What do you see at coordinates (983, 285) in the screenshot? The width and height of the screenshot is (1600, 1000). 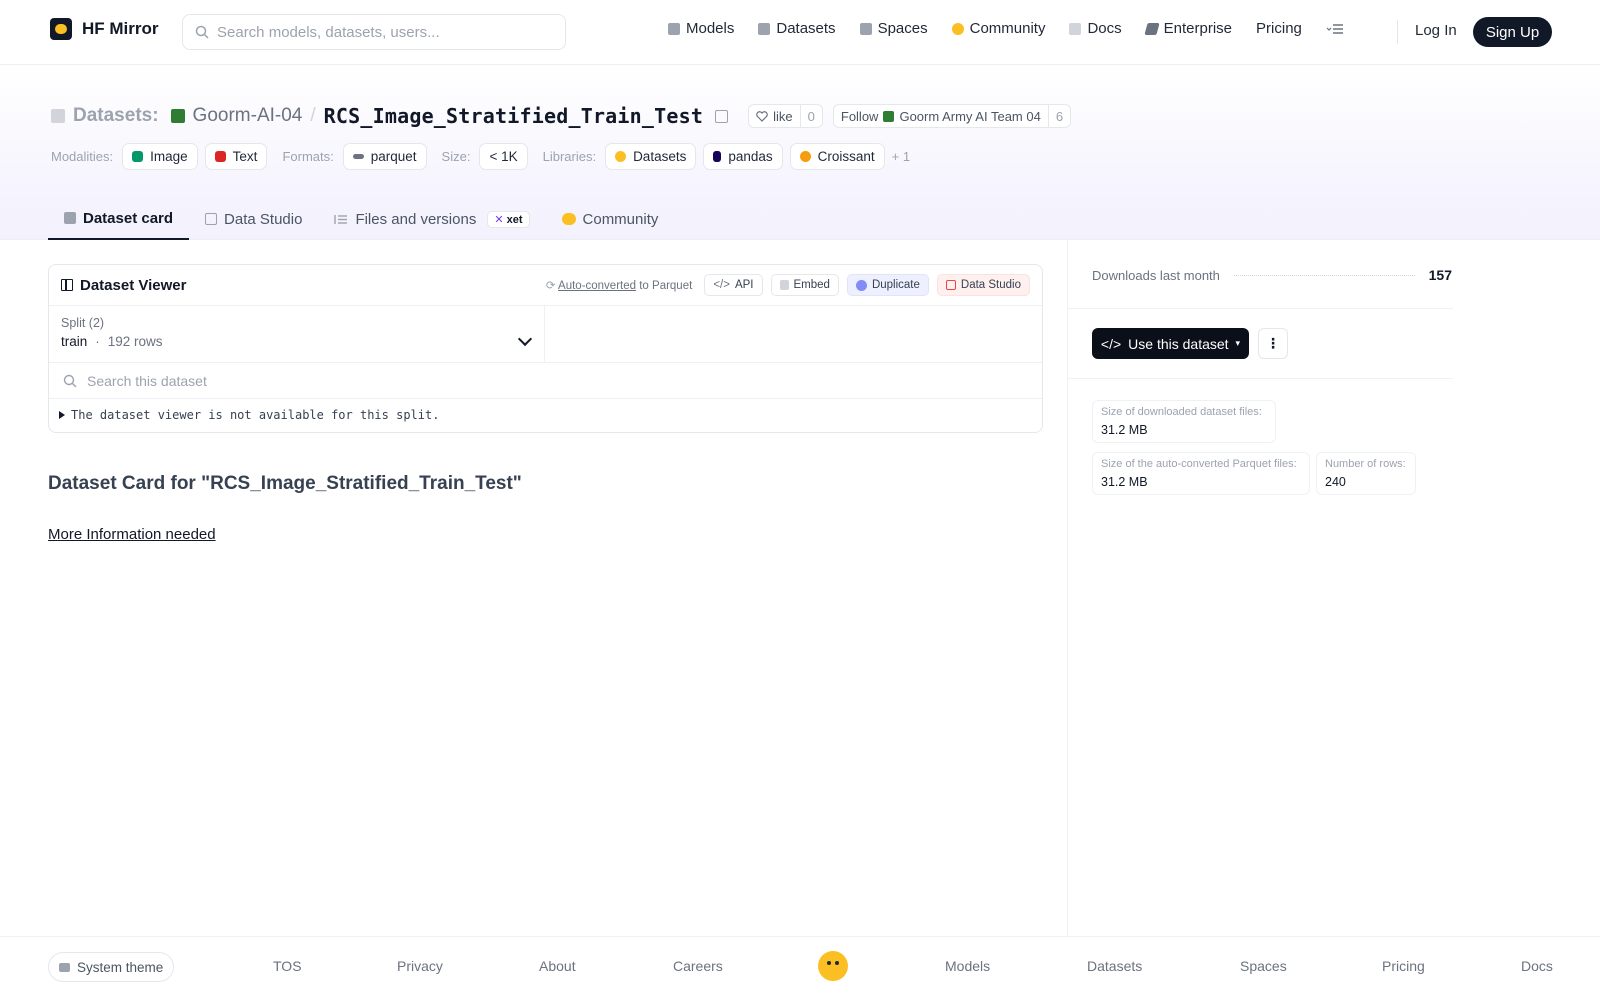 I see `data-studio-button: Data Studio` at bounding box center [983, 285].